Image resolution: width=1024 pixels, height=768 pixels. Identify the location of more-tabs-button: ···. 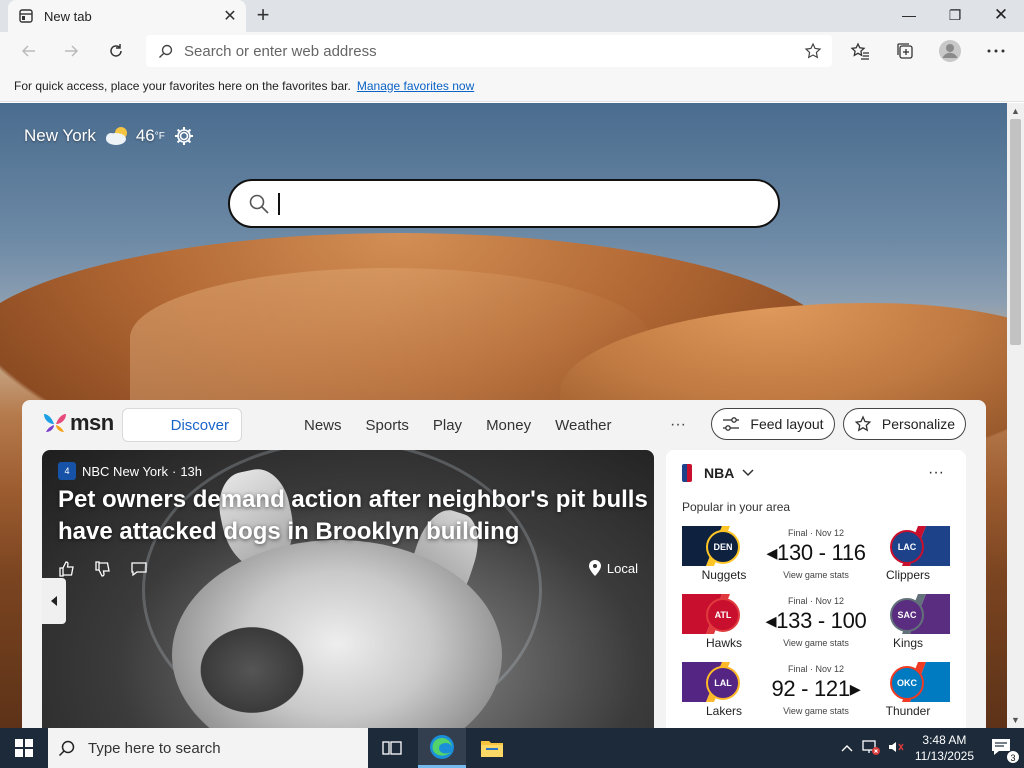
(678, 425).